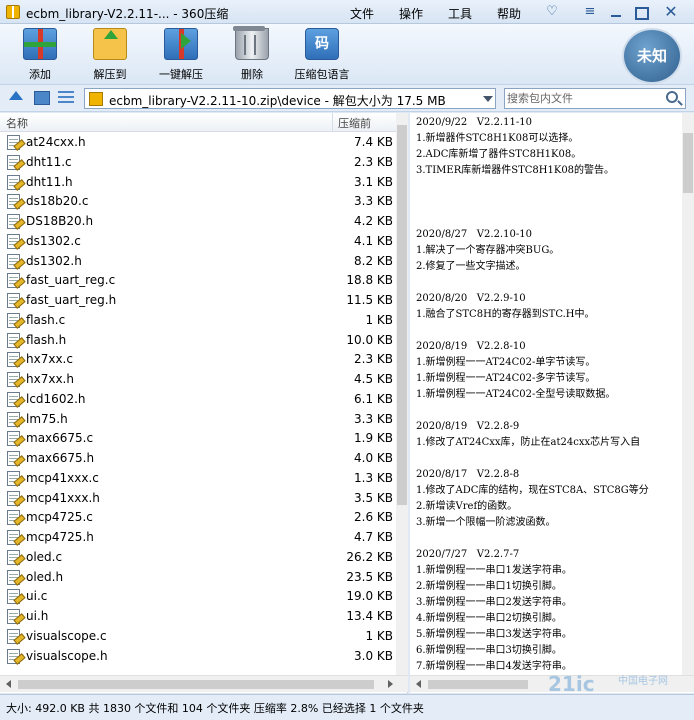  Describe the element at coordinates (198, 479) in the screenshot. I see `file-row: mcp41xxx.c 1.3 KB` at that location.